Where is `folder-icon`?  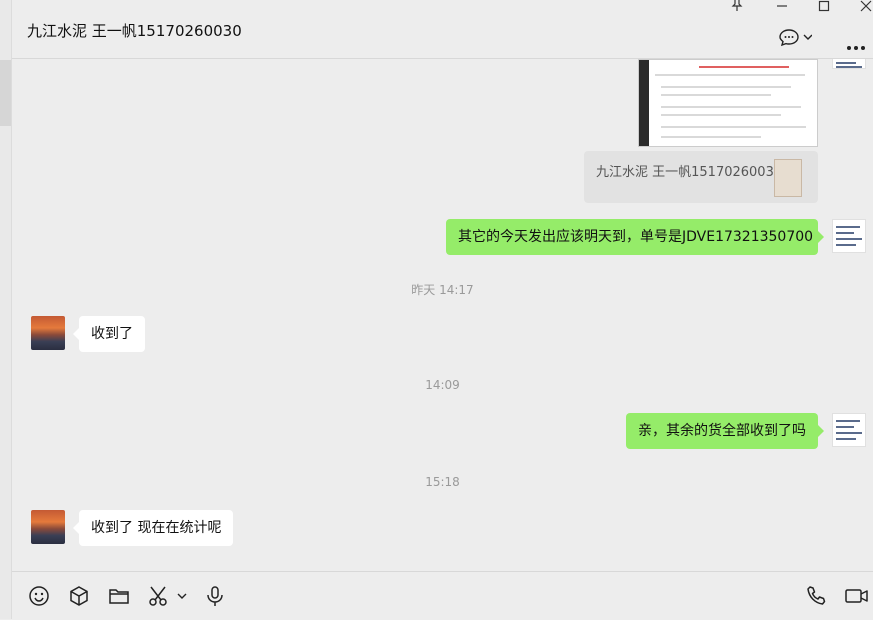 folder-icon is located at coordinates (119, 596).